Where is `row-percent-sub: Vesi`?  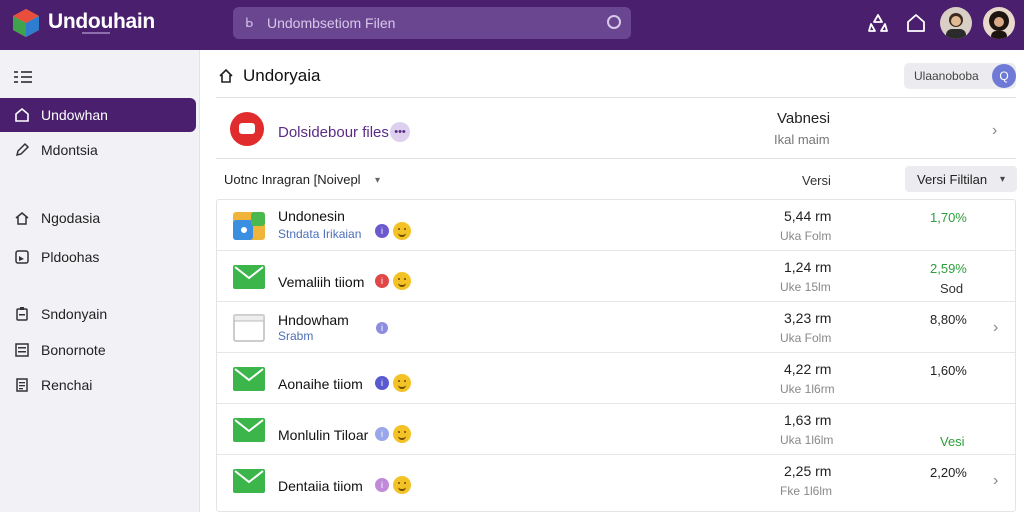
row-percent-sub: Vesi is located at coordinates (952, 441).